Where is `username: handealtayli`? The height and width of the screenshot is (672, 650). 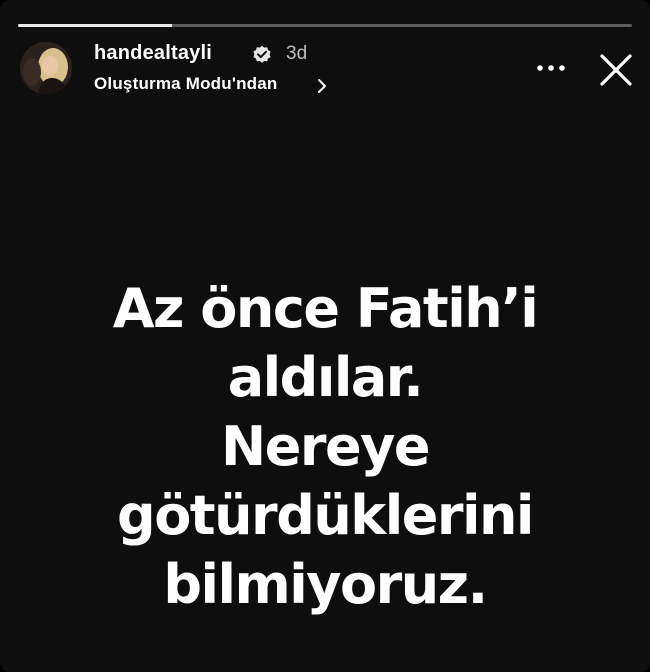
username: handealtayli is located at coordinates (153, 53).